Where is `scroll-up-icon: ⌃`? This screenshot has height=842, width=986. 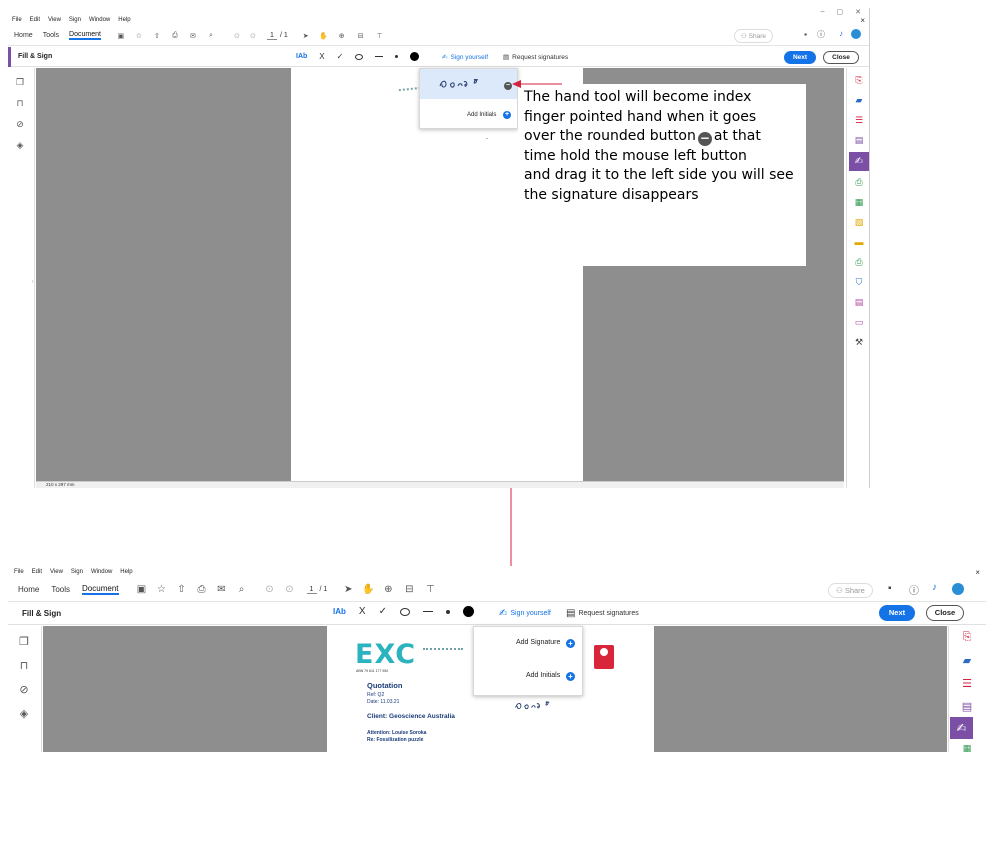 scroll-up-icon: ⌃ is located at coordinates (942, 631).